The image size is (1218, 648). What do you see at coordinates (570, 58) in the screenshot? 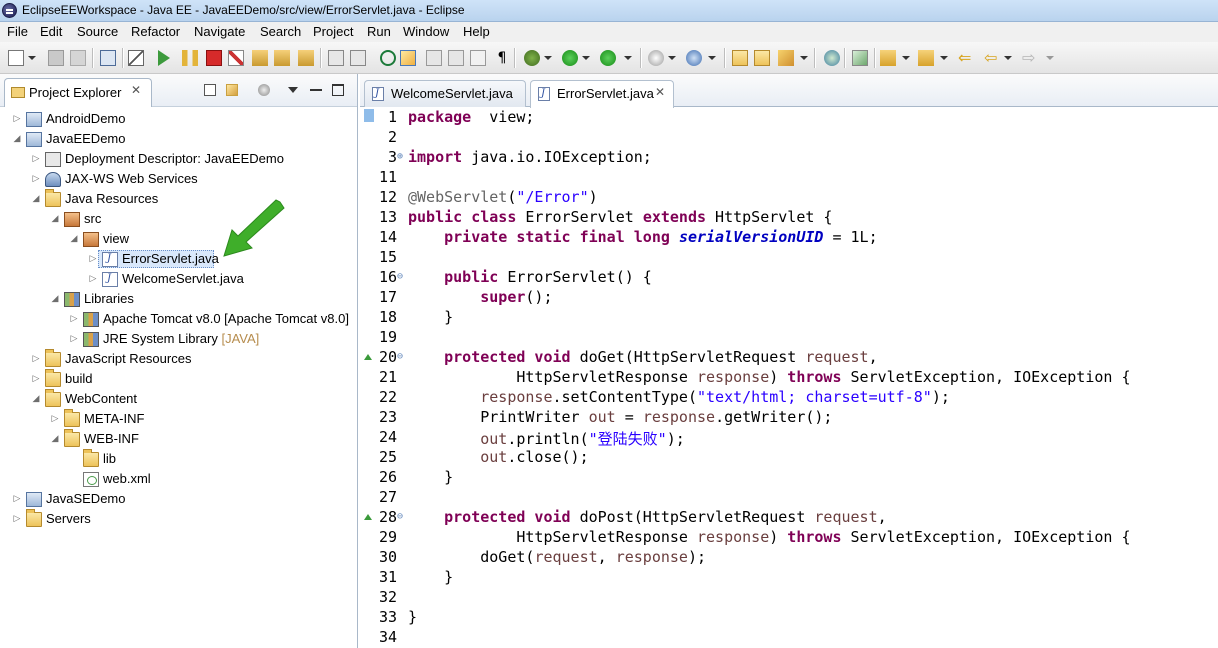
I see `run-icon` at bounding box center [570, 58].